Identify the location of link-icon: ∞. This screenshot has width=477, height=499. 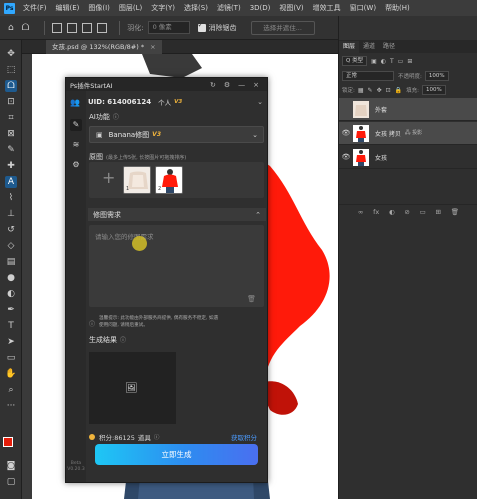
(360, 212).